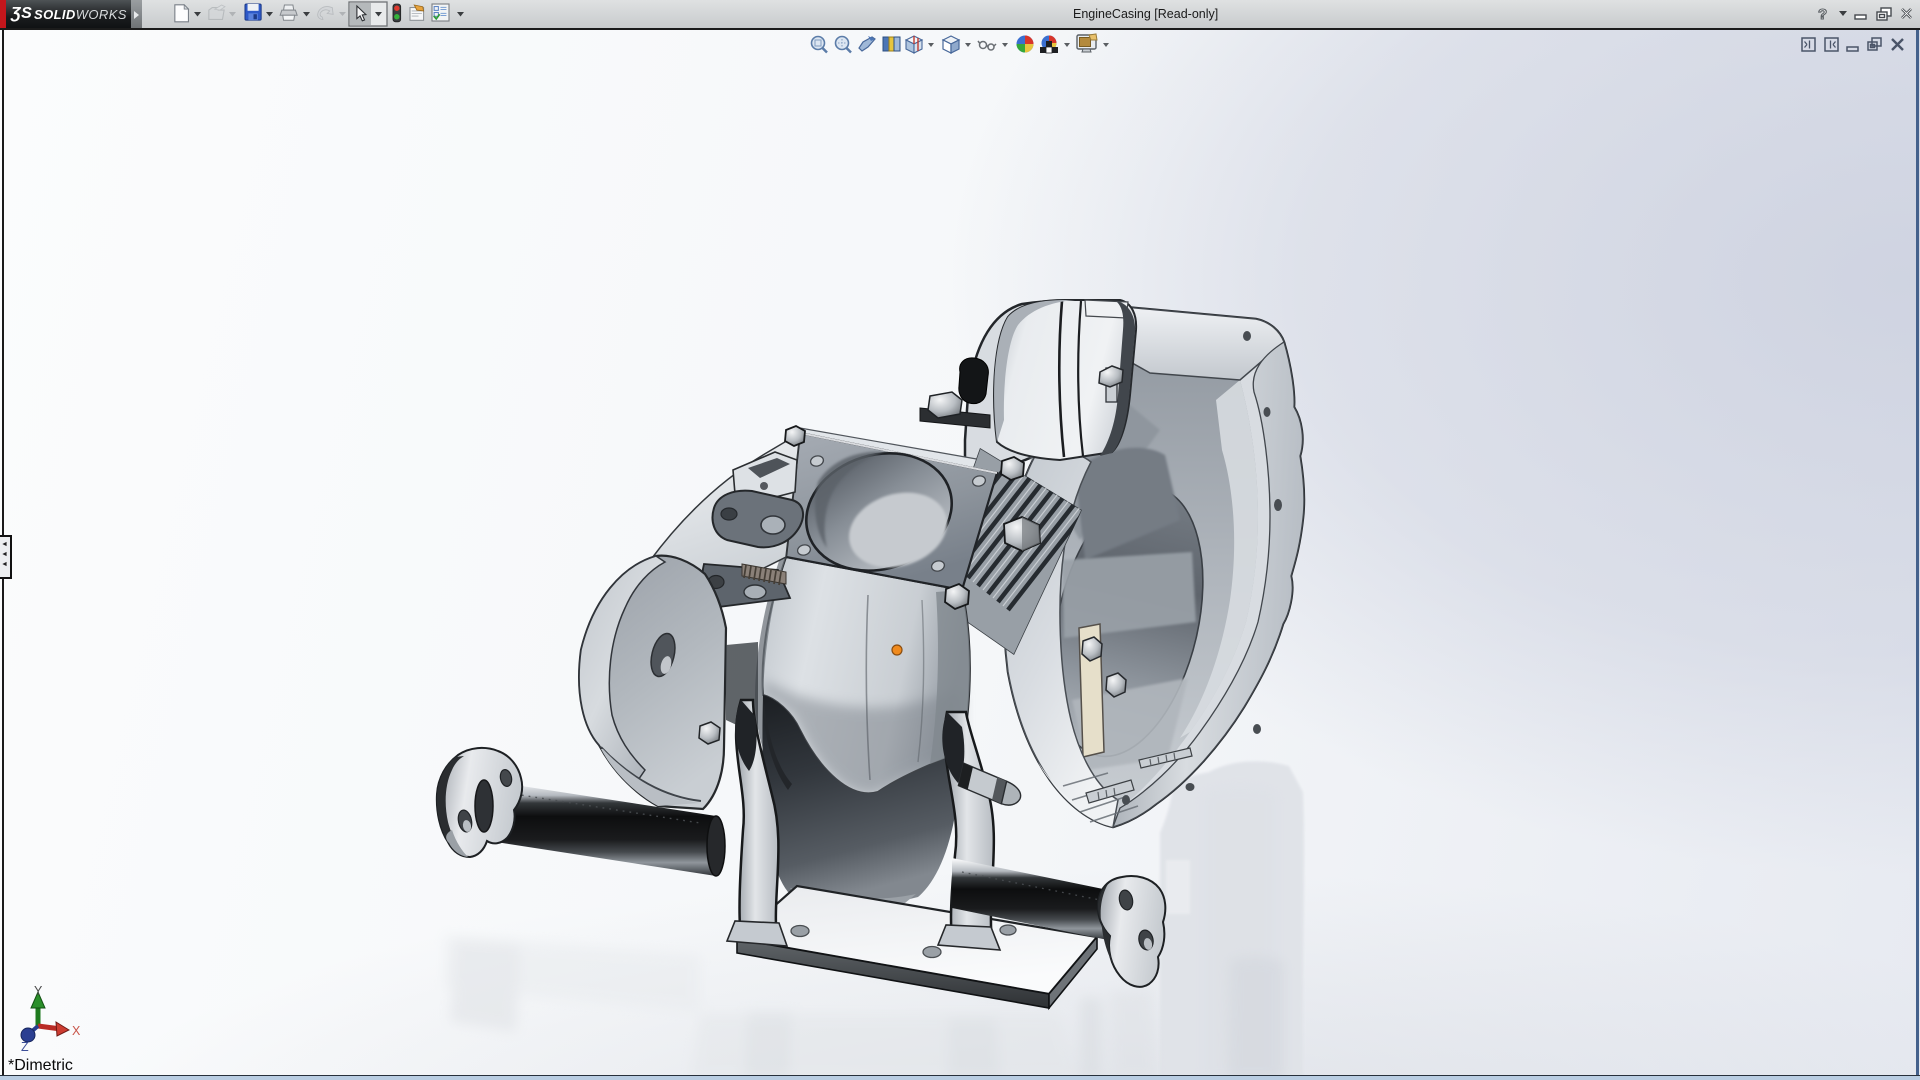 This screenshot has height=1080, width=1920. What do you see at coordinates (76, 1031) in the screenshot?
I see `svg-text: X` at bounding box center [76, 1031].